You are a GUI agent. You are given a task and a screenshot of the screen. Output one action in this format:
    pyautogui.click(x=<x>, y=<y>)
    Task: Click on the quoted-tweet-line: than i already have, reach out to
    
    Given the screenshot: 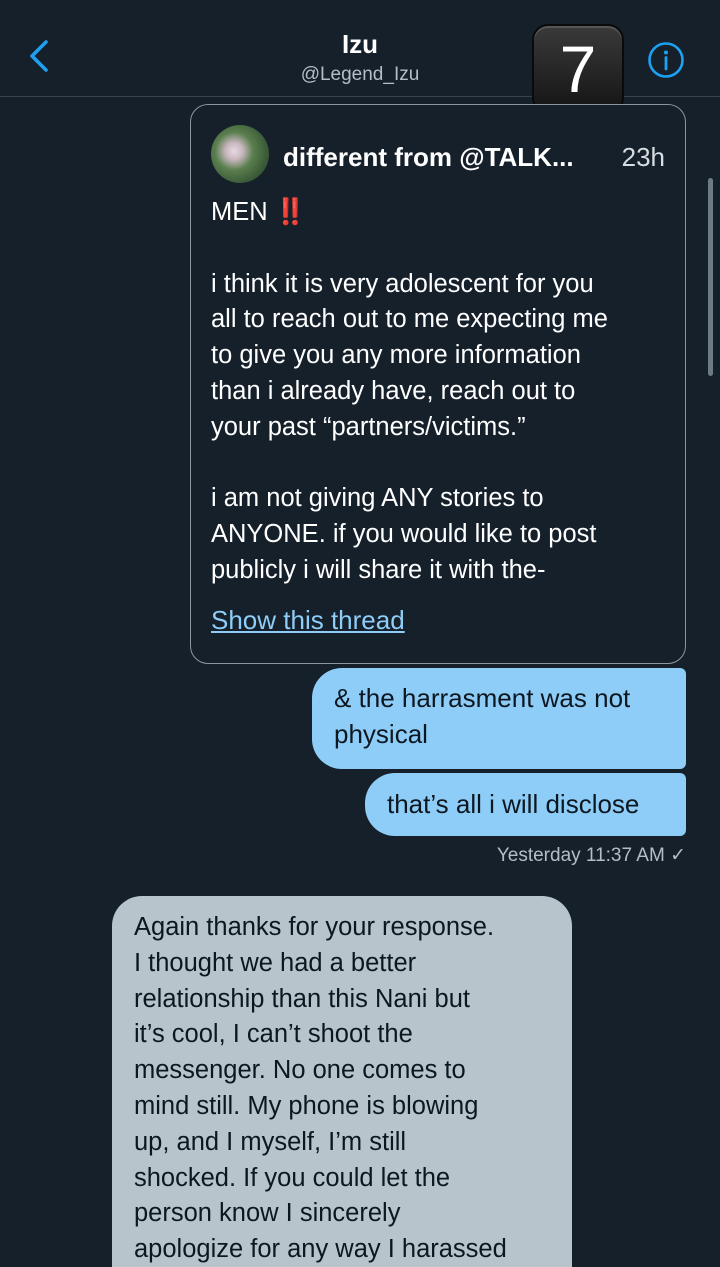 What is the action you would take?
    pyautogui.click(x=393, y=390)
    